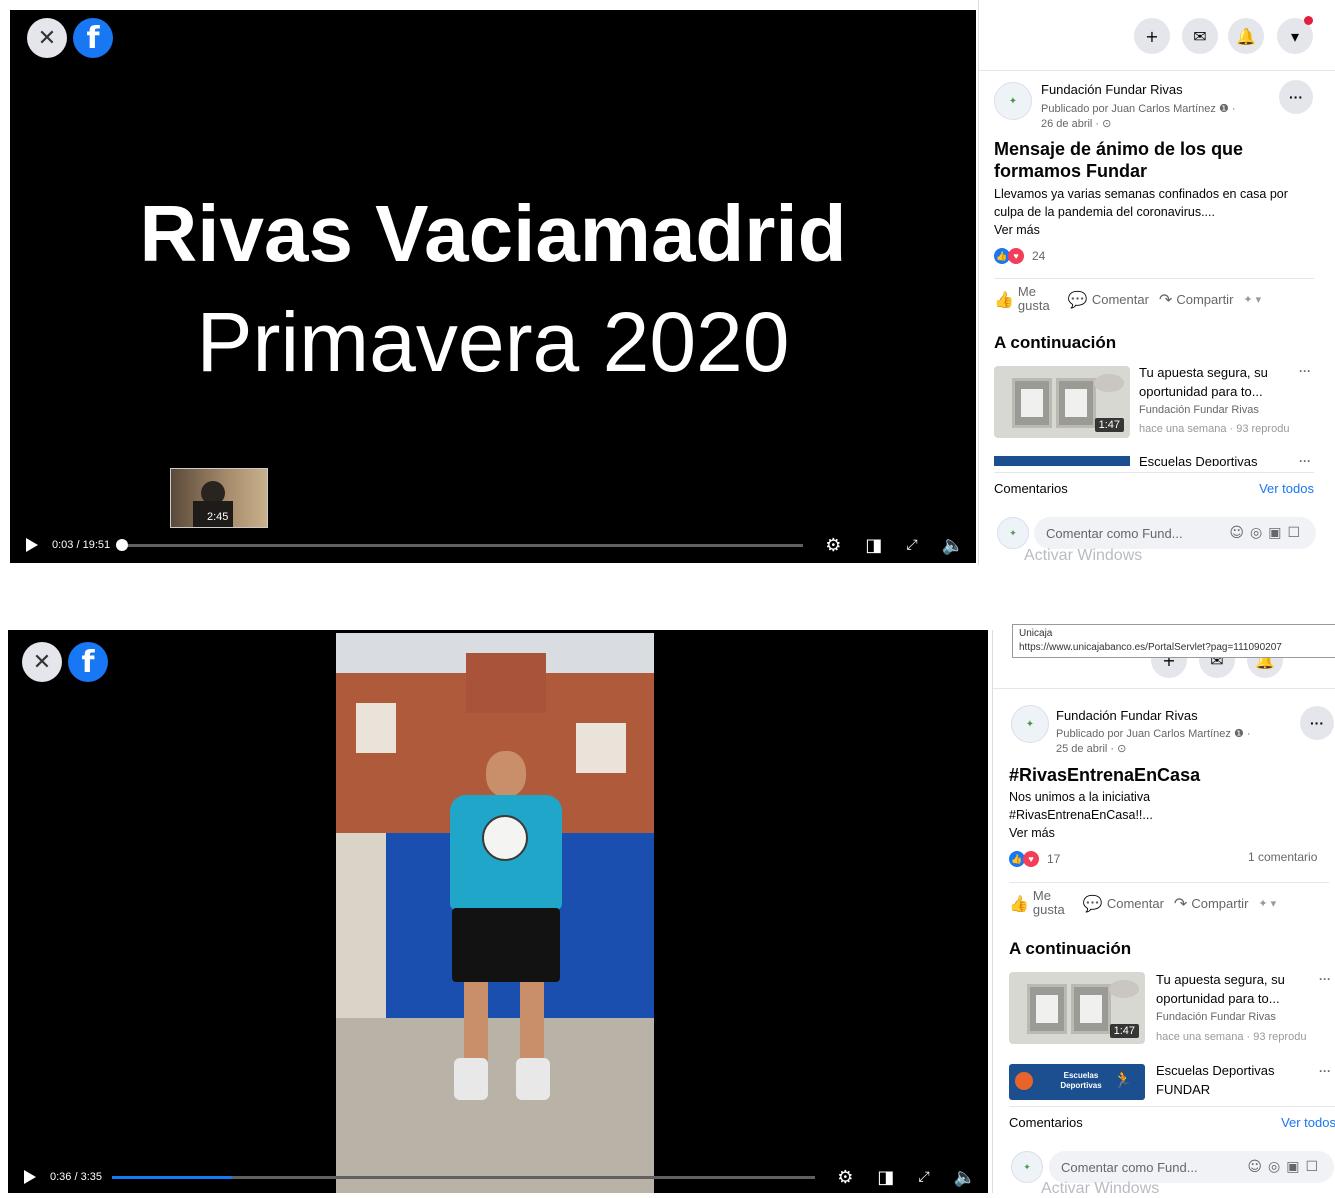 The height and width of the screenshot is (1198, 1335). I want to click on rec2-thumbnail: Escuelas Deportivas 🏃, so click(1077, 1082).